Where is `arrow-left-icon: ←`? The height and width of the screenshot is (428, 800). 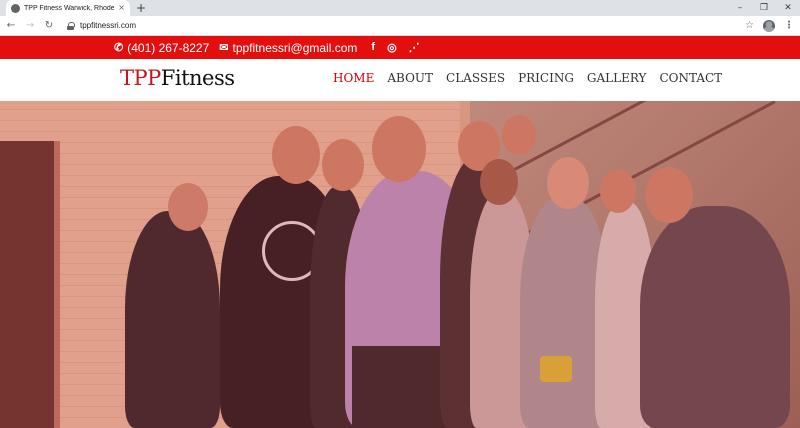
arrow-left-icon: ← is located at coordinates (11, 25).